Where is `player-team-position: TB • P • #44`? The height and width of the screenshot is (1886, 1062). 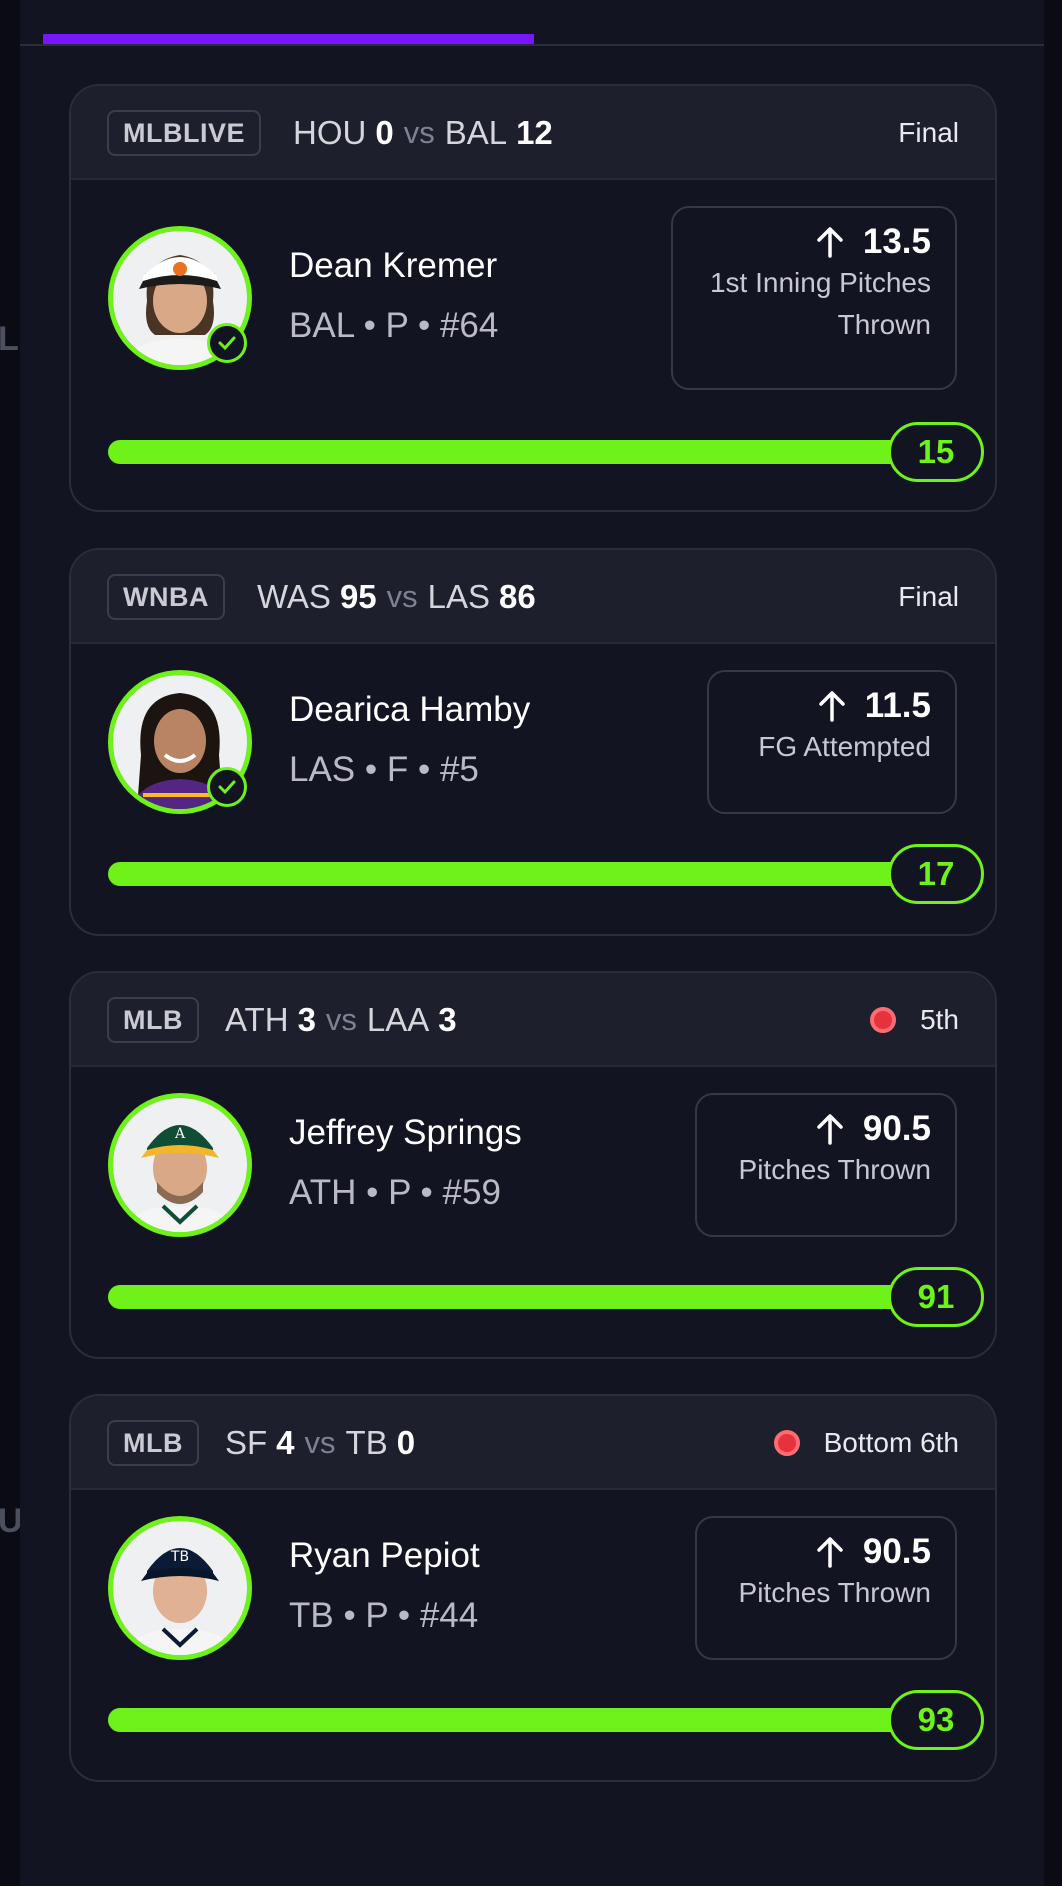 player-team-position: TB • P • #44 is located at coordinates (384, 1615).